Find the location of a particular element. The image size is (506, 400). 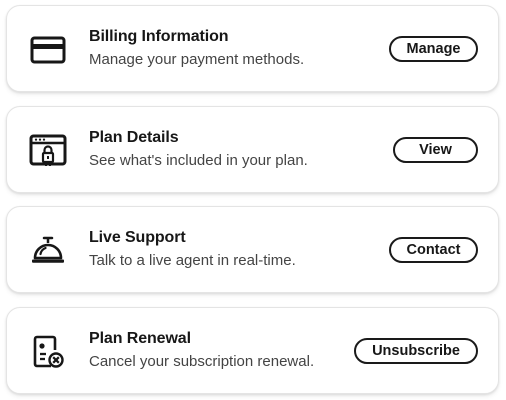

card-subtitle: See what's included in your plan. is located at coordinates (198, 160).